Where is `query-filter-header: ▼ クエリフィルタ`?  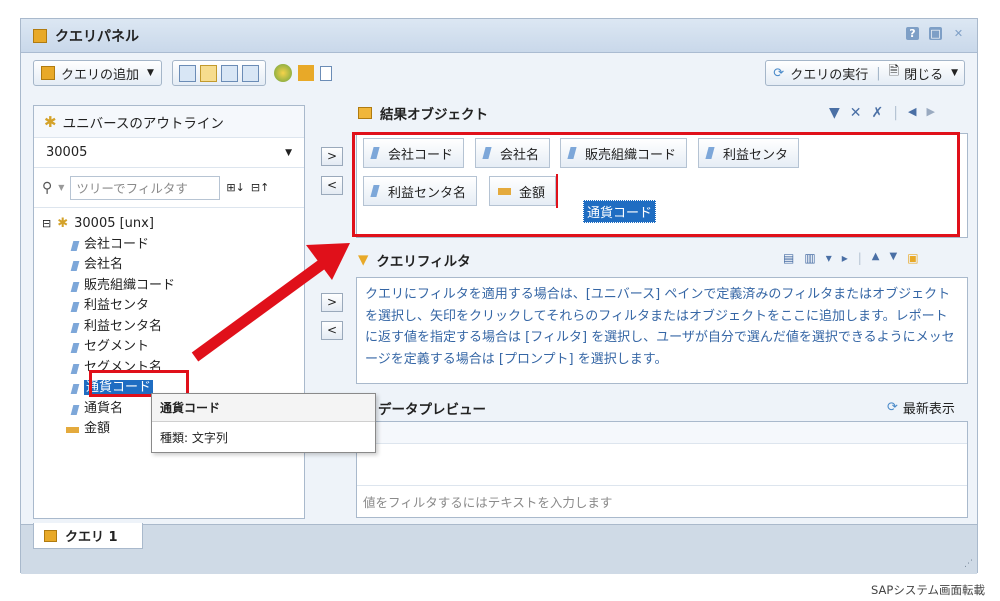
query-filter-header: ▼ クエリフィルタ is located at coordinates (414, 260).